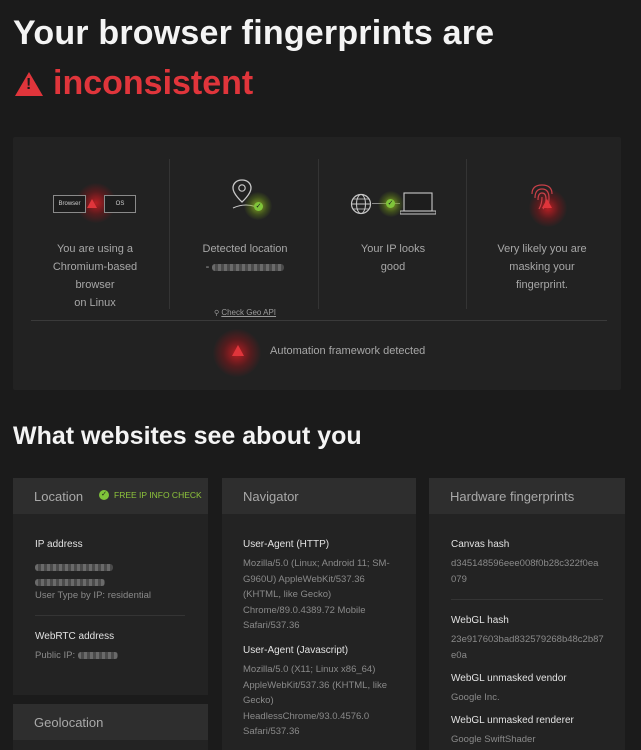 Image resolution: width=641 pixels, height=750 pixels. What do you see at coordinates (59, 496) in the screenshot?
I see `panel-title: Location` at bounding box center [59, 496].